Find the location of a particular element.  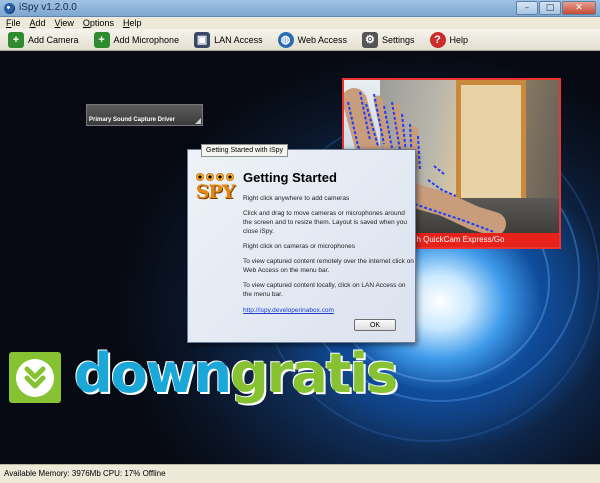

website-link: http://ispy.developerinabox.com is located at coordinates (288, 310).